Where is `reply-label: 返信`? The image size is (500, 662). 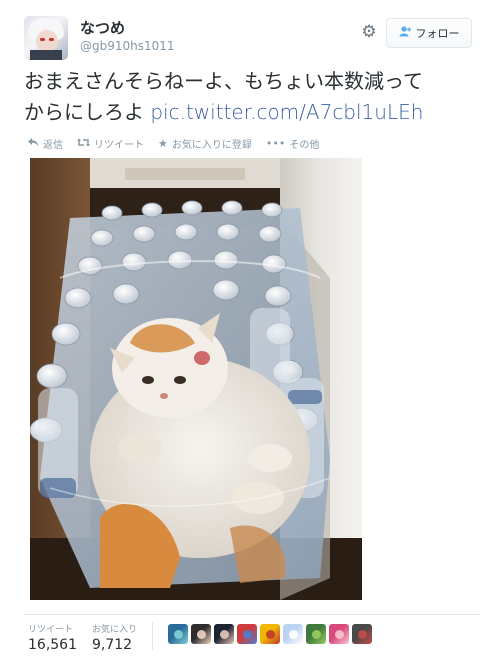
reply-label: 返信 is located at coordinates (53, 145).